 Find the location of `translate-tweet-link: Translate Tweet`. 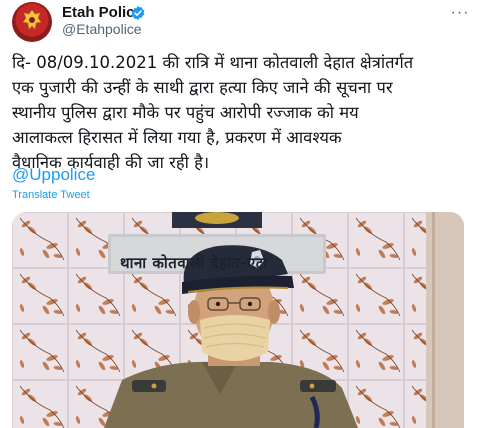

translate-tweet-link: Translate Tweet is located at coordinates (51, 195).